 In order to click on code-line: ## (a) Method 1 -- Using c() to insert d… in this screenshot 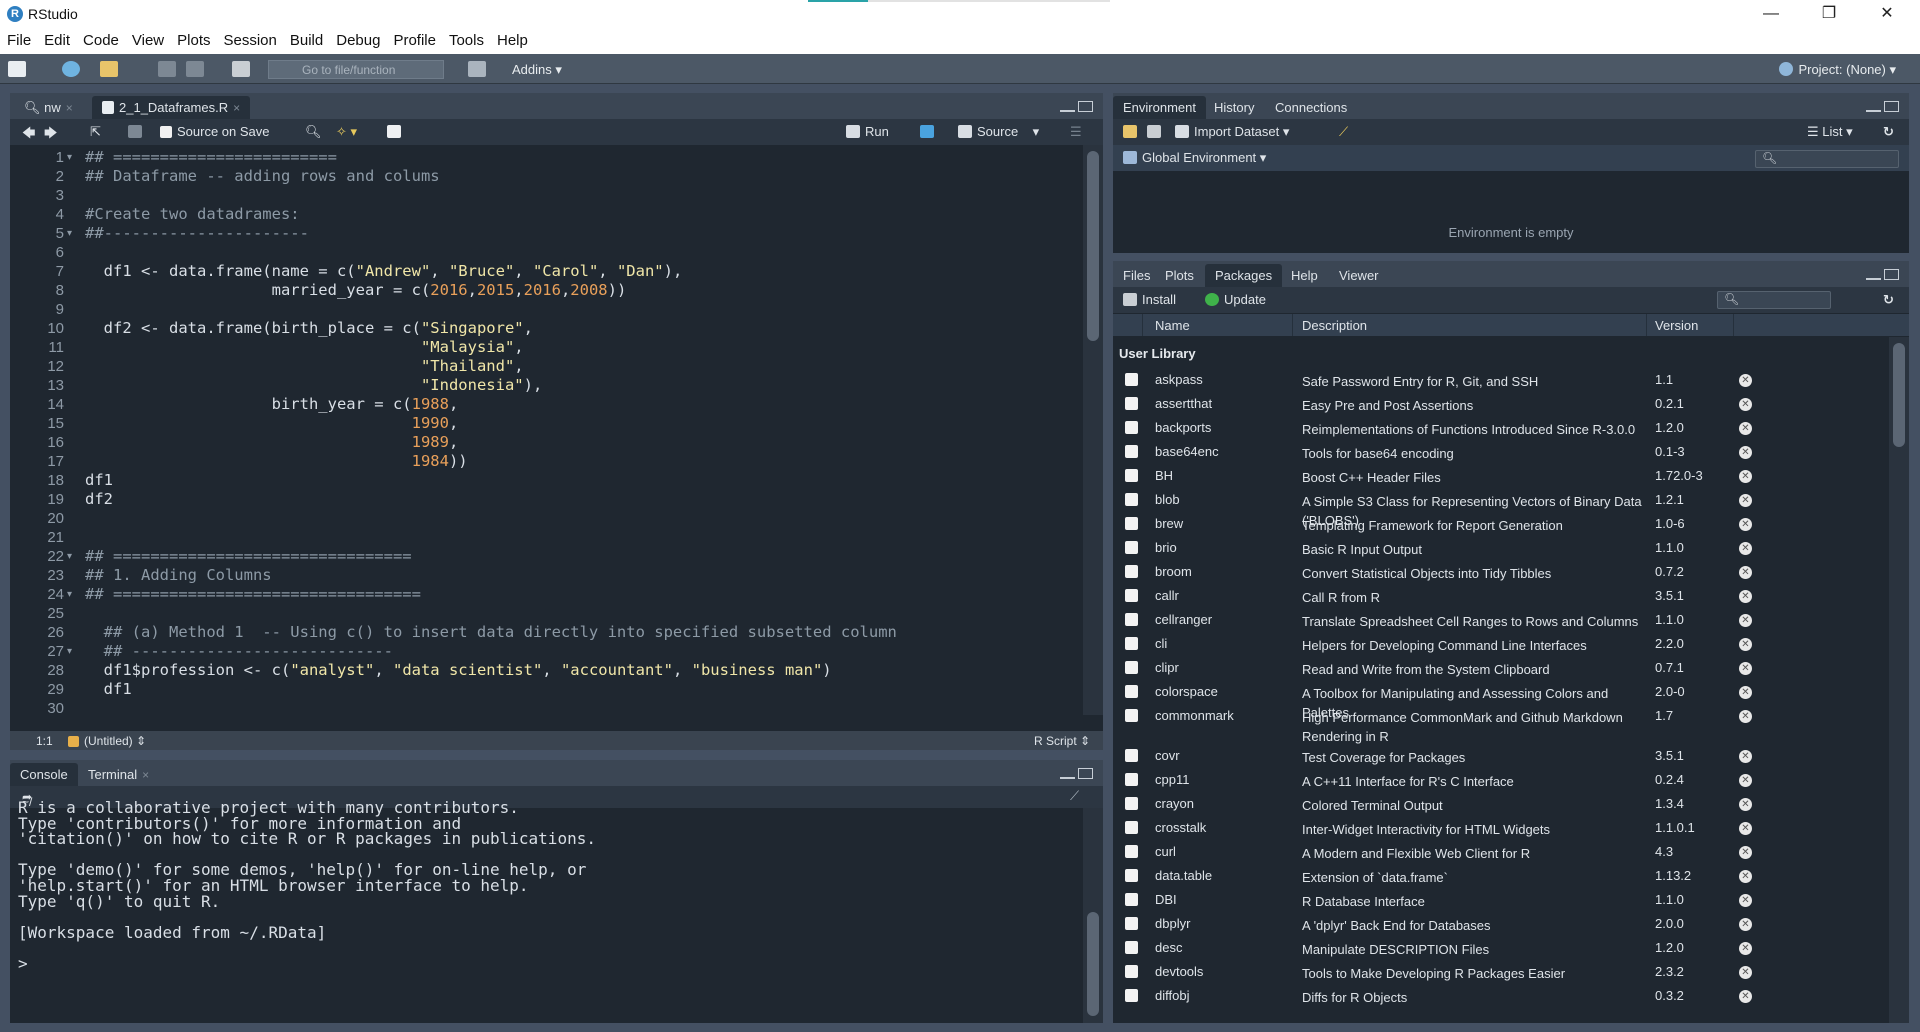, I will do `click(491, 632)`.